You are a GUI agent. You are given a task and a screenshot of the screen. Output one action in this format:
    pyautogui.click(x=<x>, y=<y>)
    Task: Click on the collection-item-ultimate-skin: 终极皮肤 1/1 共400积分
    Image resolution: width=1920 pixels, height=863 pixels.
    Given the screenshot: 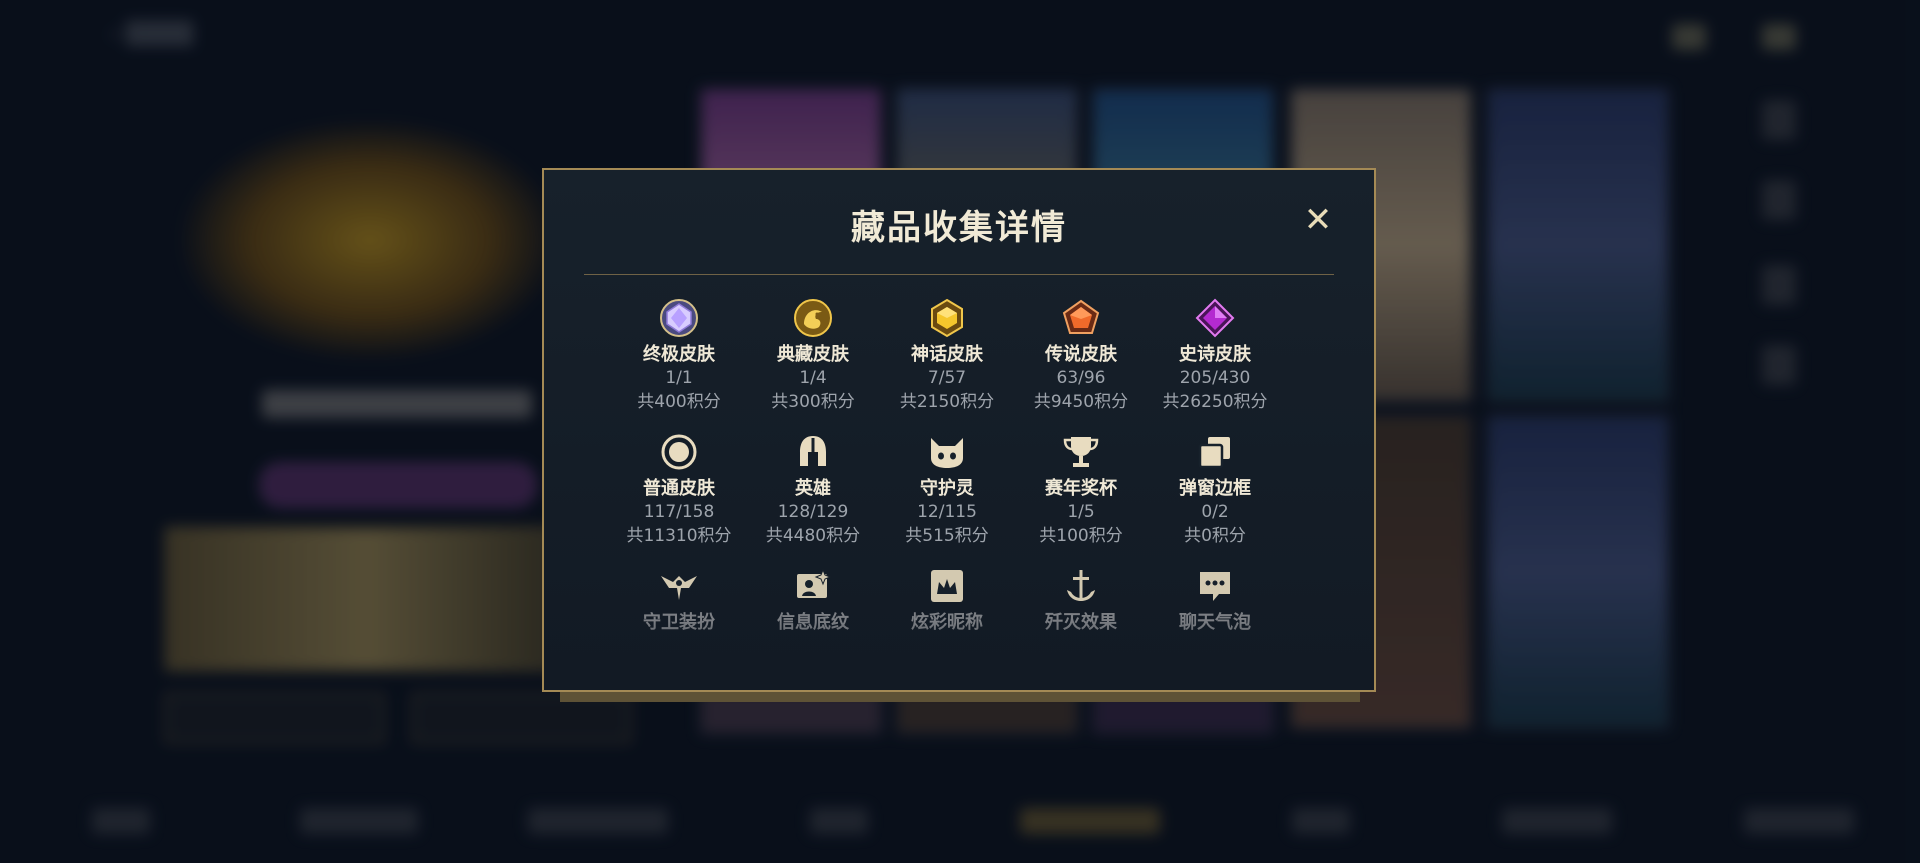 What is the action you would take?
    pyautogui.click(x=679, y=356)
    